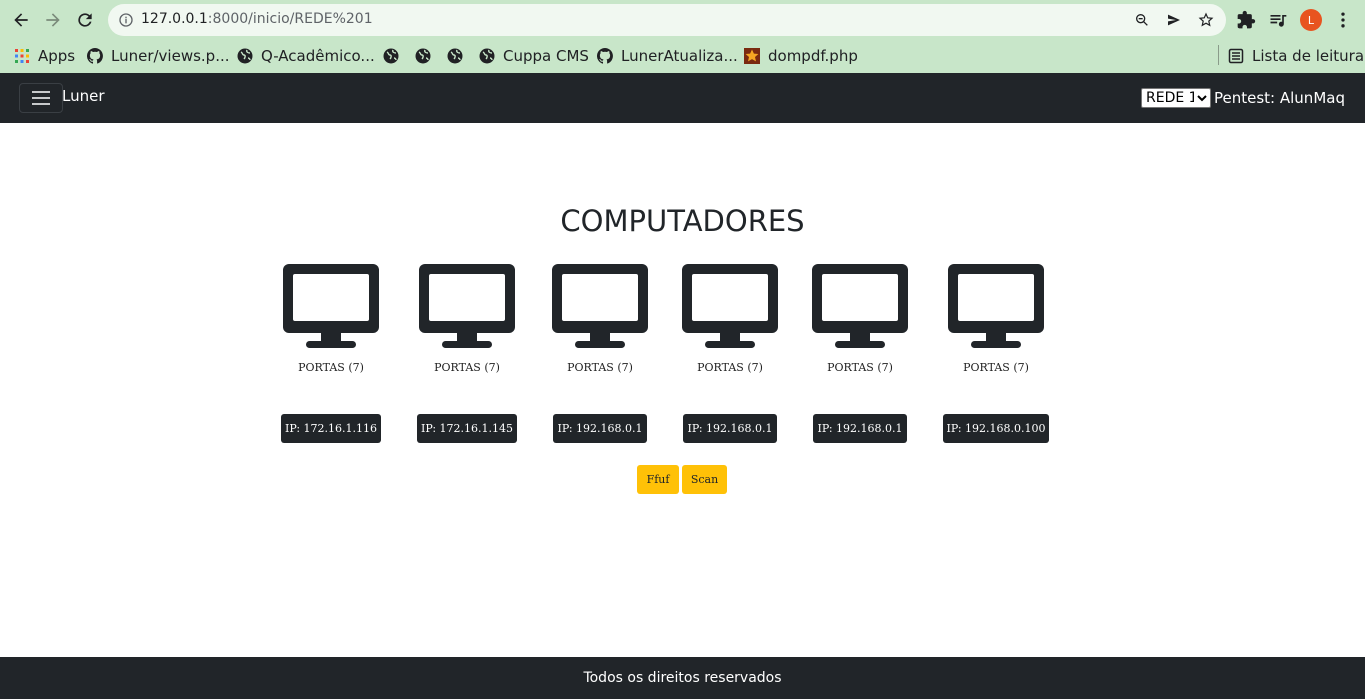  What do you see at coordinates (1308, 56) in the screenshot?
I see `reading-list-label: Lista de leitura` at bounding box center [1308, 56].